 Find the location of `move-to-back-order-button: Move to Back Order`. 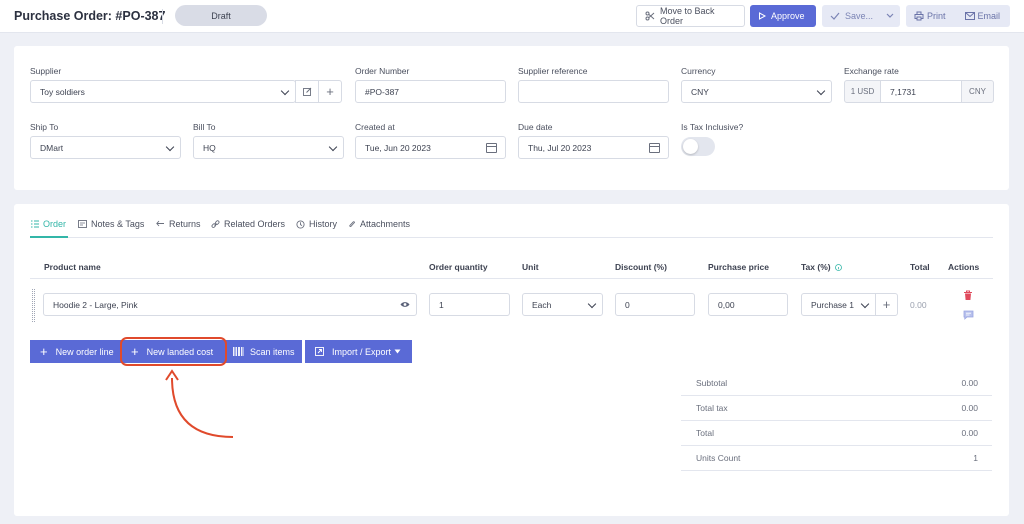

move-to-back-order-button: Move to Back Order is located at coordinates (690, 16).